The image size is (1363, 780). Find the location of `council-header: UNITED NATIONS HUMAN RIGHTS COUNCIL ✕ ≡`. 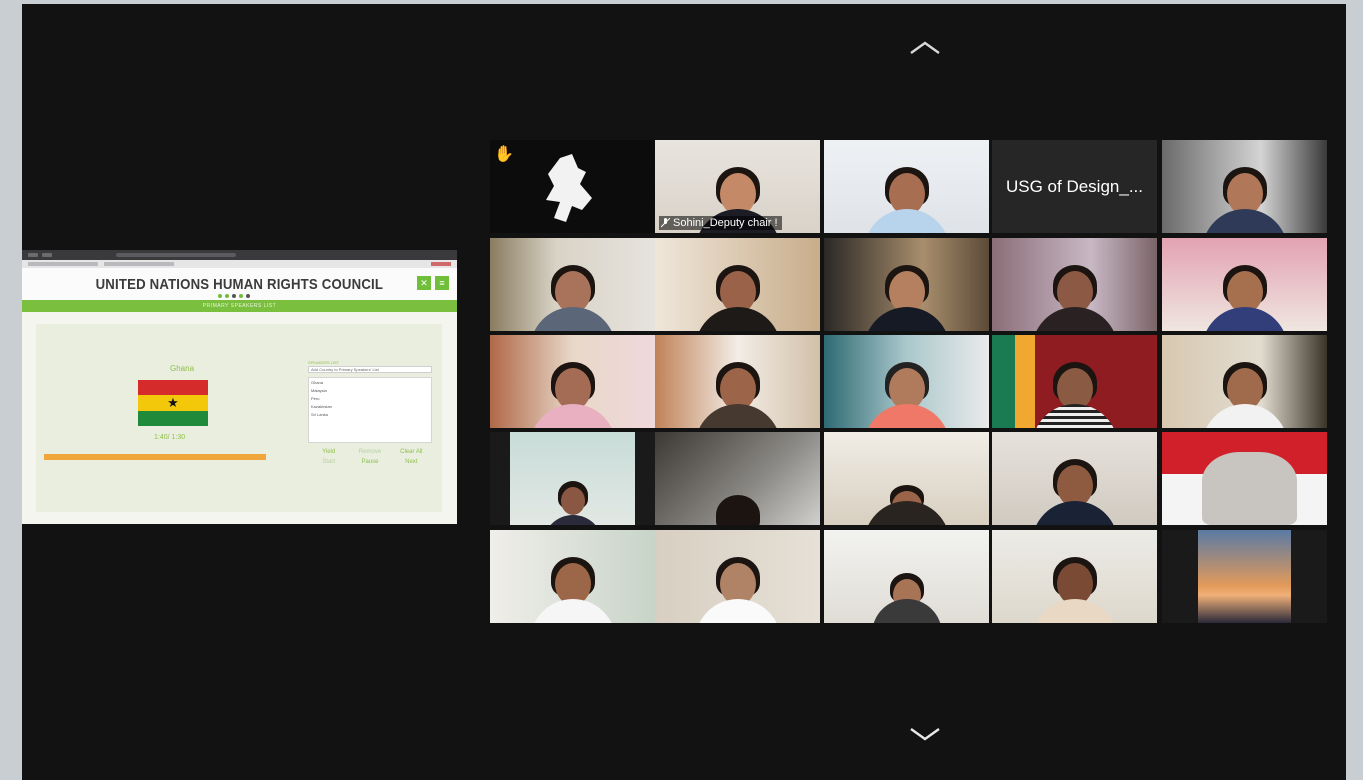

council-header: UNITED NATIONS HUMAN RIGHTS COUNCIL ✕ ≡ is located at coordinates (239, 284).